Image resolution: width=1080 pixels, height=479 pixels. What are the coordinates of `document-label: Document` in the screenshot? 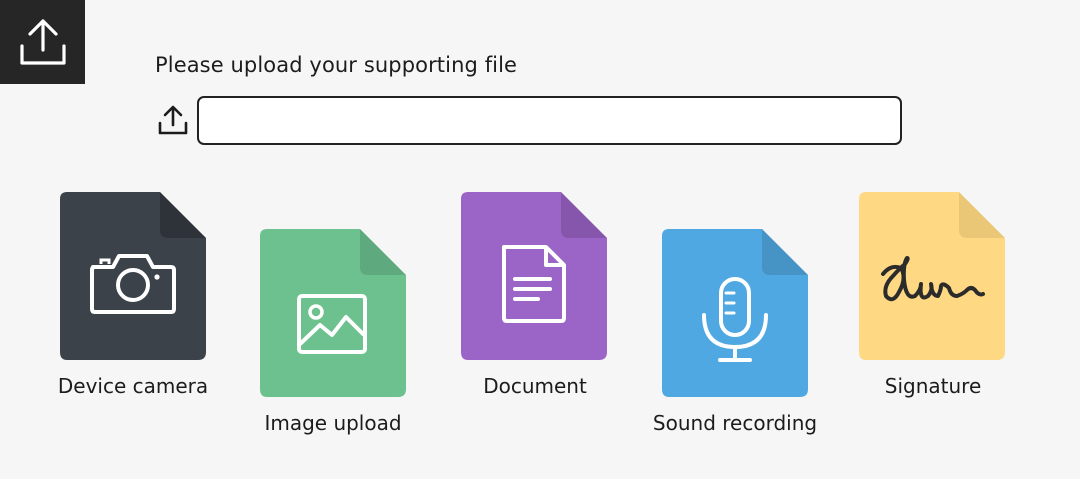 It's located at (535, 386).